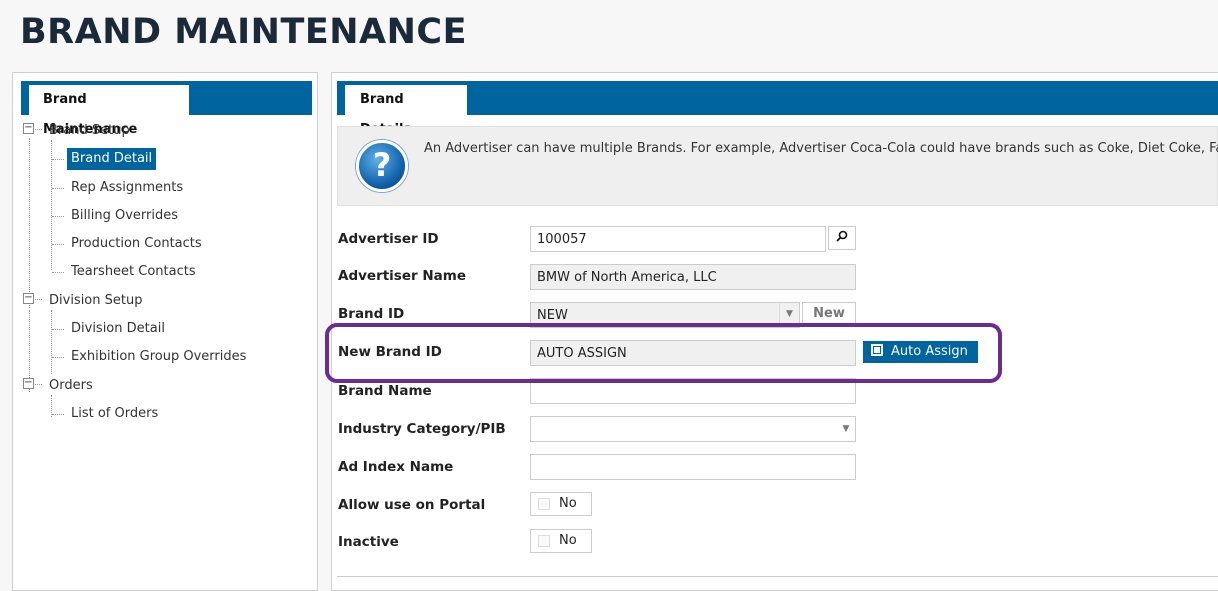 The image size is (1218, 591). Describe the element at coordinates (382, 166) in the screenshot. I see `question-icon: ?` at that location.